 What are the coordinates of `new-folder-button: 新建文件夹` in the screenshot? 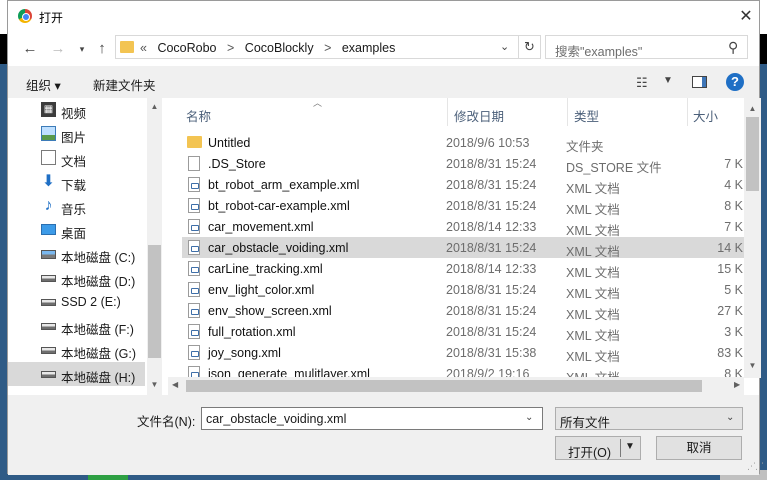 It's located at (124, 84).